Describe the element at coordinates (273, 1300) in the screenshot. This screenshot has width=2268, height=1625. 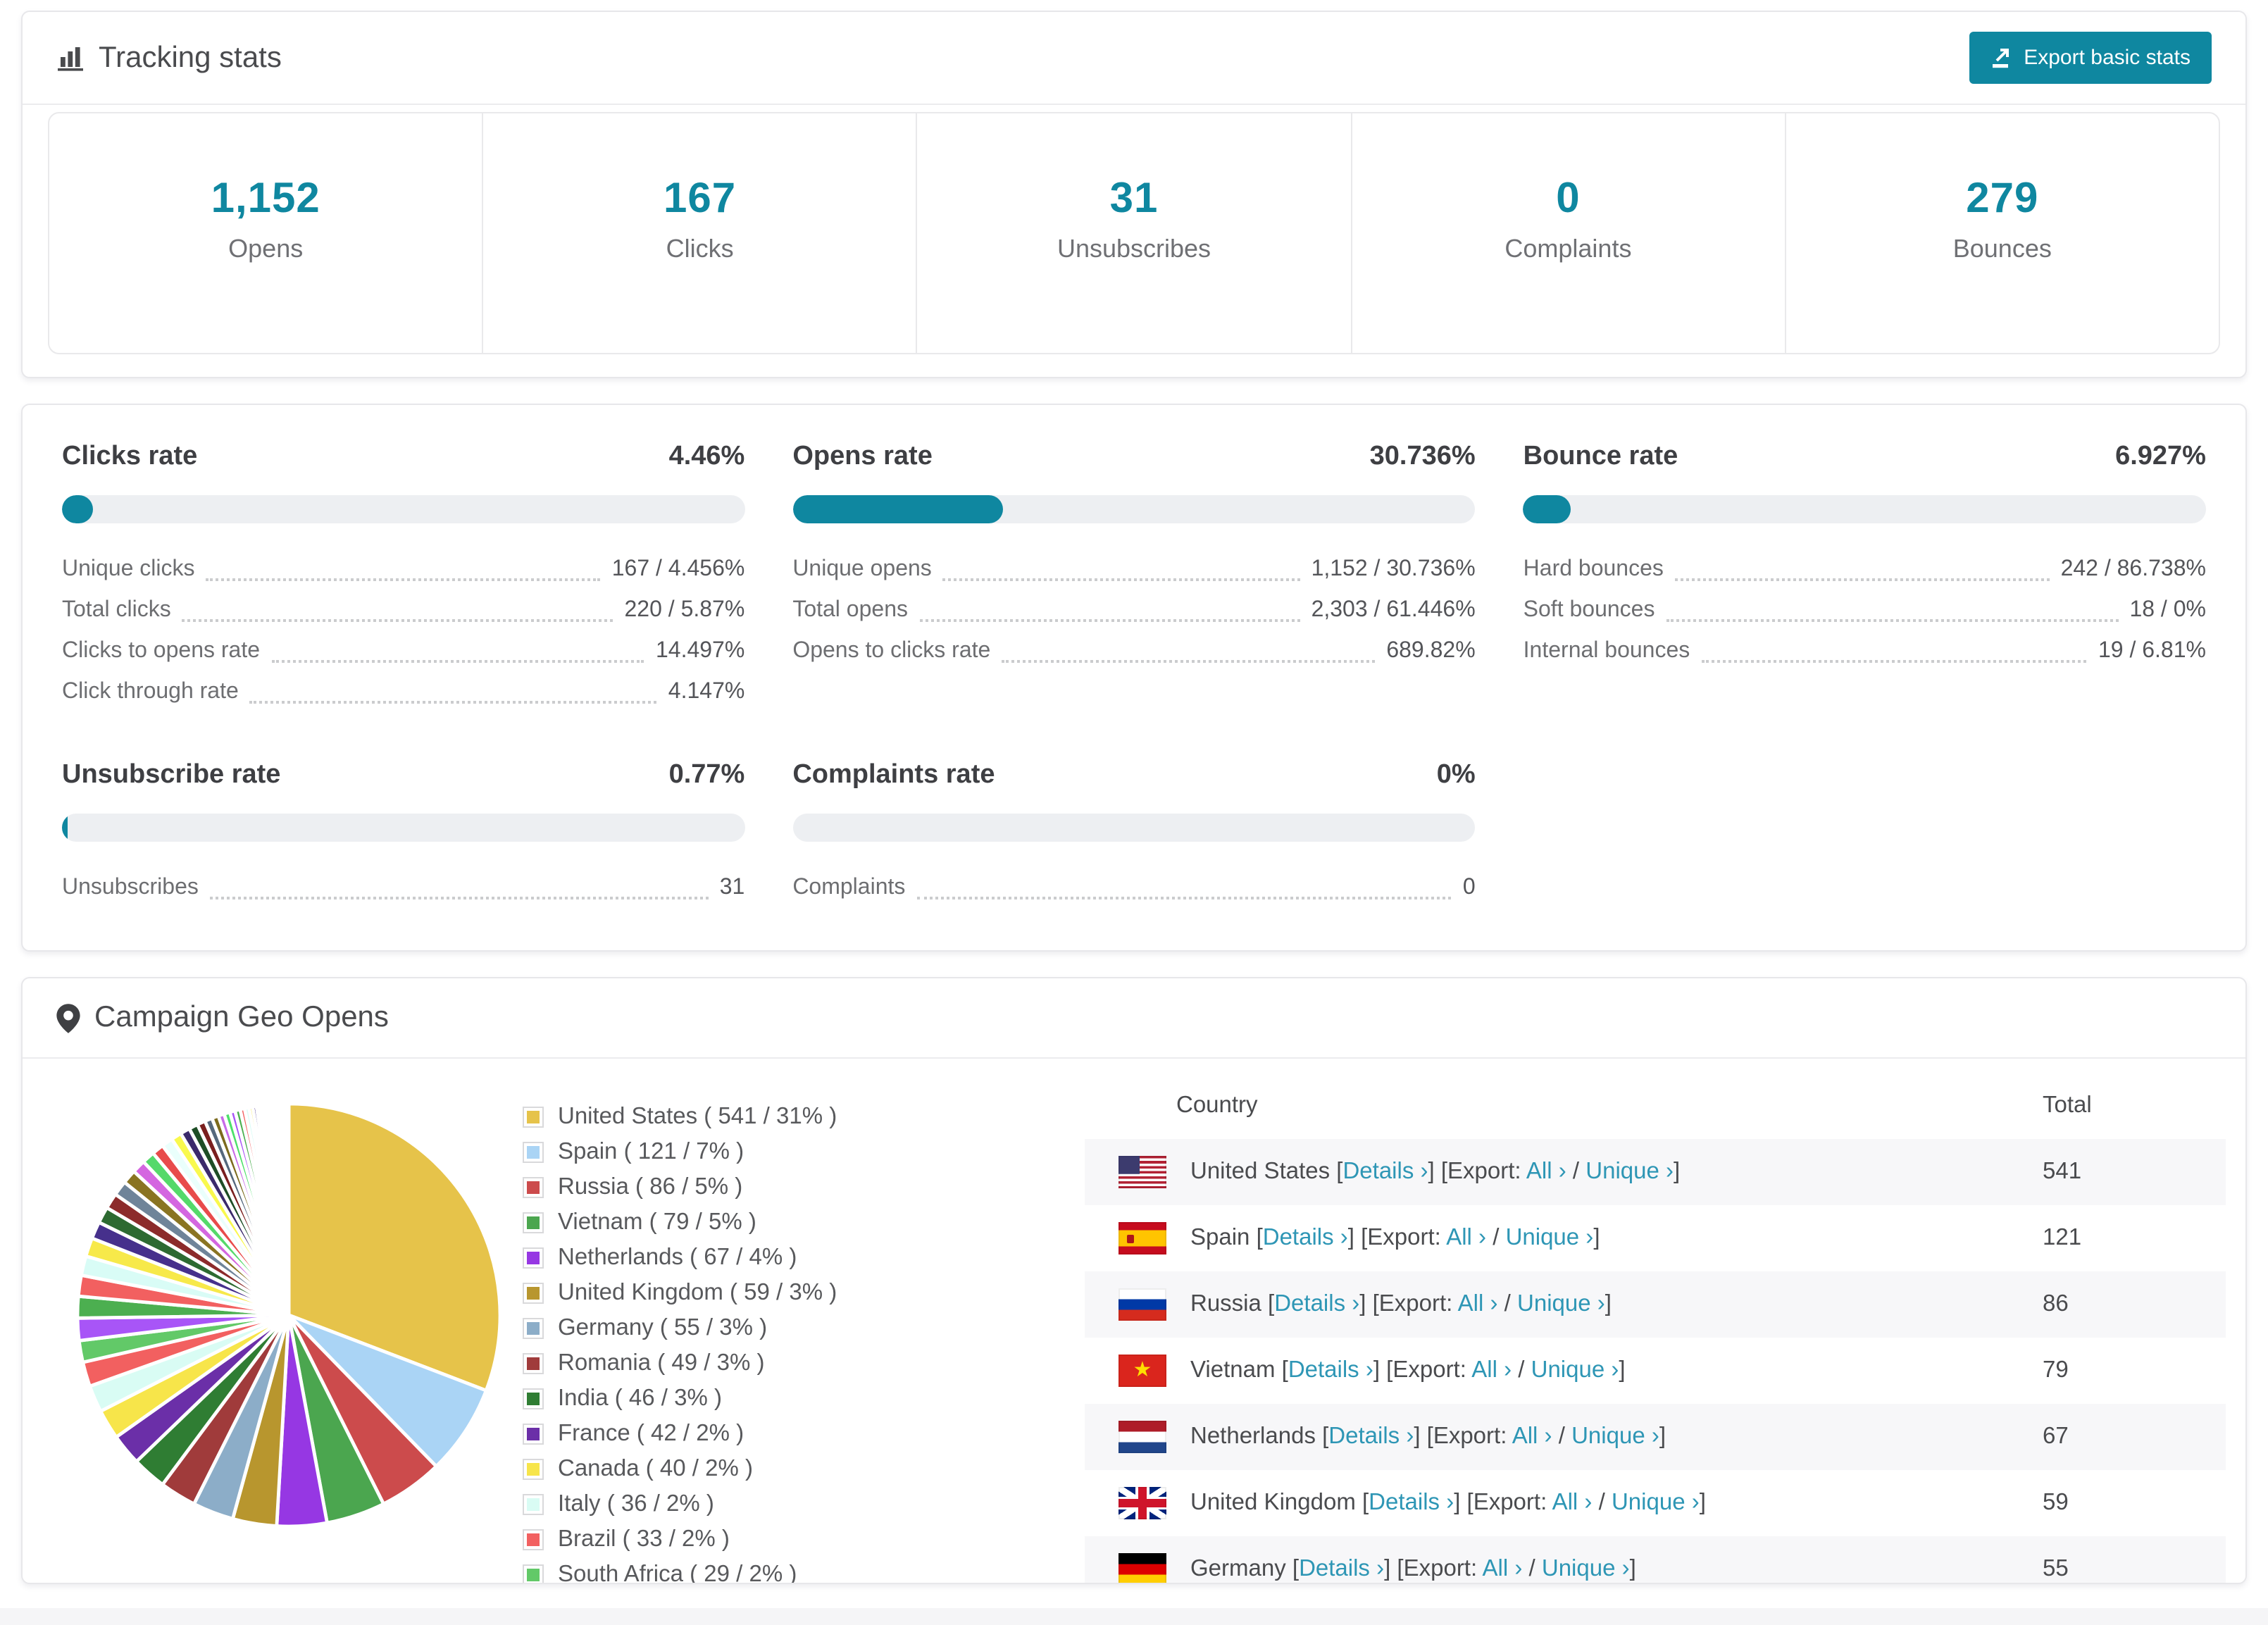
I see `geo-pie-chart` at that location.